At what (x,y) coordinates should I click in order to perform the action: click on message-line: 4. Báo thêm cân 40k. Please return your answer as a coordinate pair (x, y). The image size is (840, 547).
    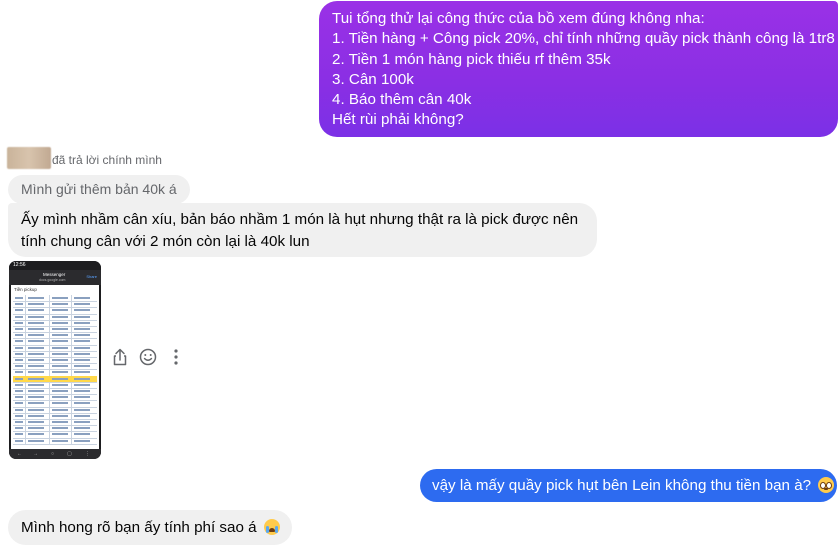
    Looking at the image, I should click on (402, 100).